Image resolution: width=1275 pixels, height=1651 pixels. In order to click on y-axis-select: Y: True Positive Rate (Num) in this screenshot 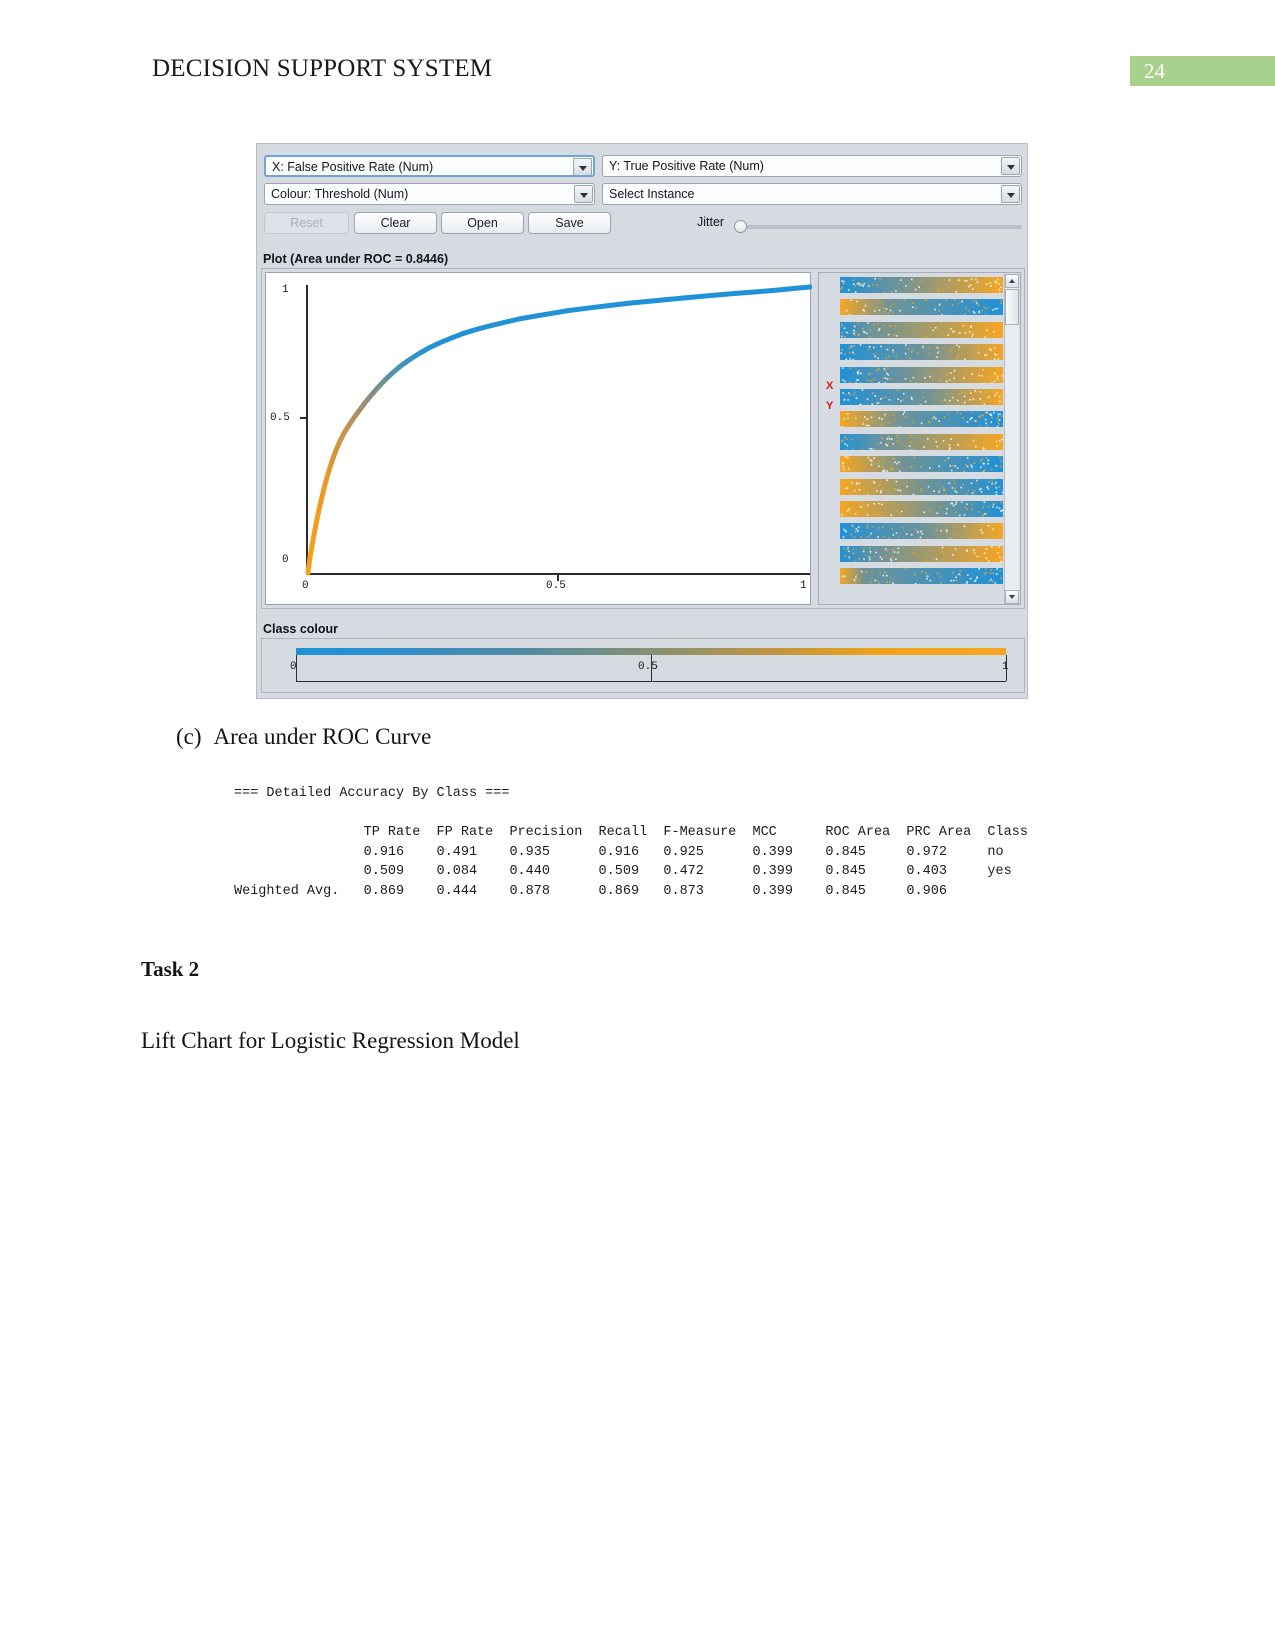, I will do `click(812, 166)`.